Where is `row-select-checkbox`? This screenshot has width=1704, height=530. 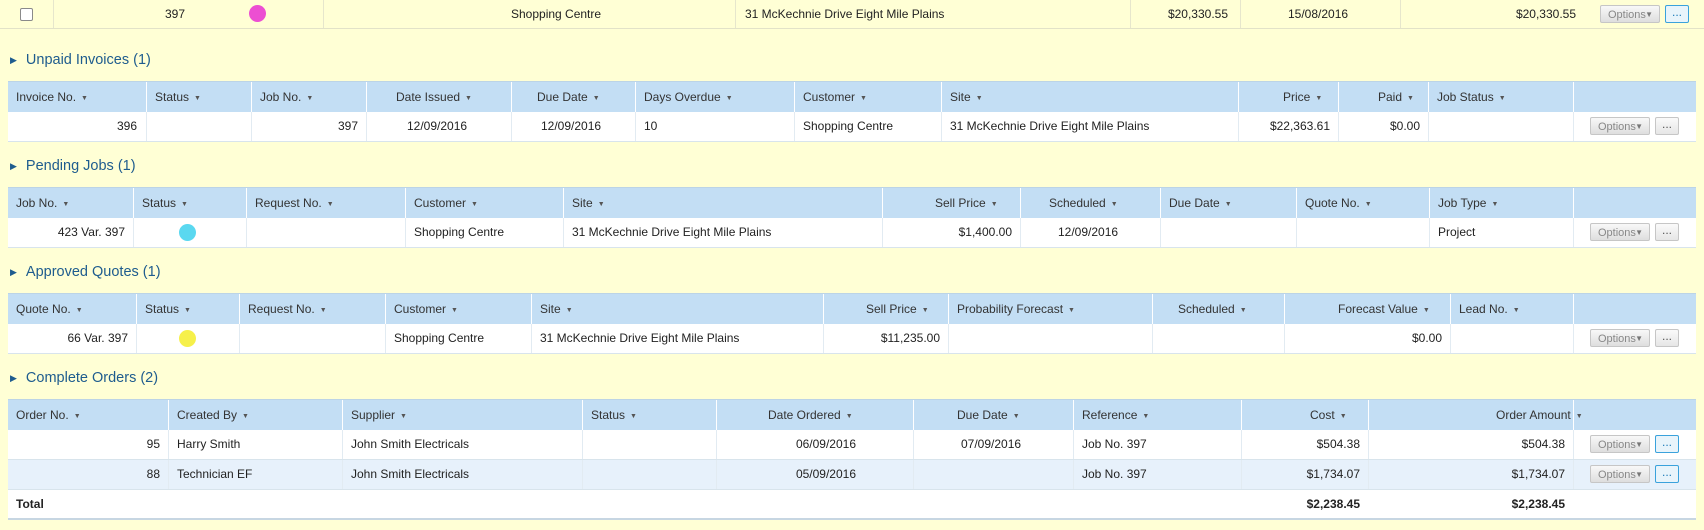
row-select-checkbox is located at coordinates (26, 14).